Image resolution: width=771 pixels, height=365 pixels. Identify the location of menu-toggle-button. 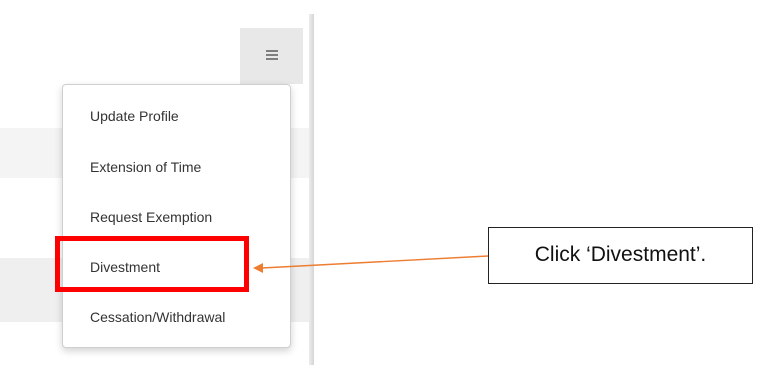
(271, 56).